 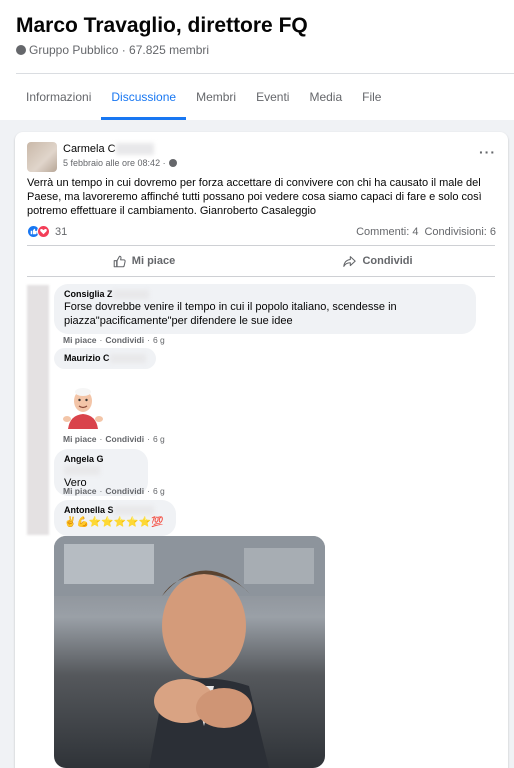 I want to click on group-meta-text: Gruppo Pubblico · 67.825 membri, so click(x=119, y=50).